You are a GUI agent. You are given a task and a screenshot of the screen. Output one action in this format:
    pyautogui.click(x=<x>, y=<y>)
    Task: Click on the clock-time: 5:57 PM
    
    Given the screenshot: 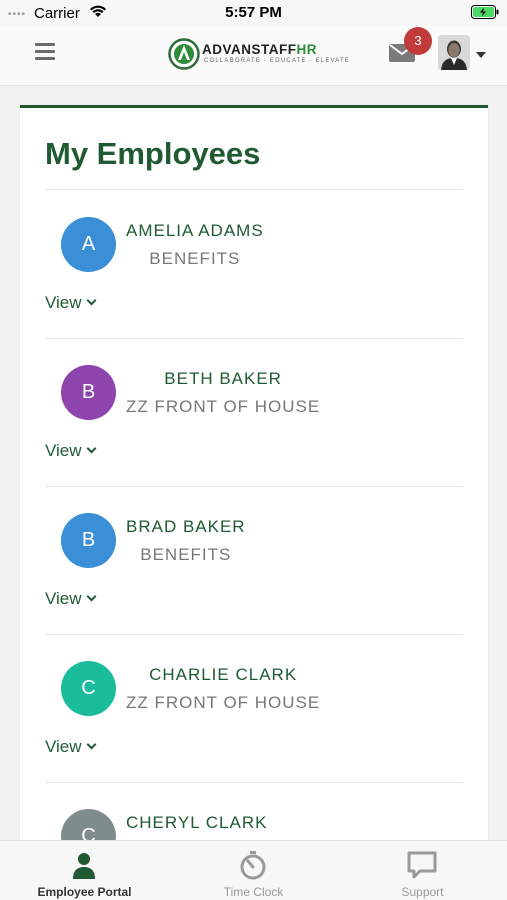 What is the action you would take?
    pyautogui.click(x=253, y=12)
    